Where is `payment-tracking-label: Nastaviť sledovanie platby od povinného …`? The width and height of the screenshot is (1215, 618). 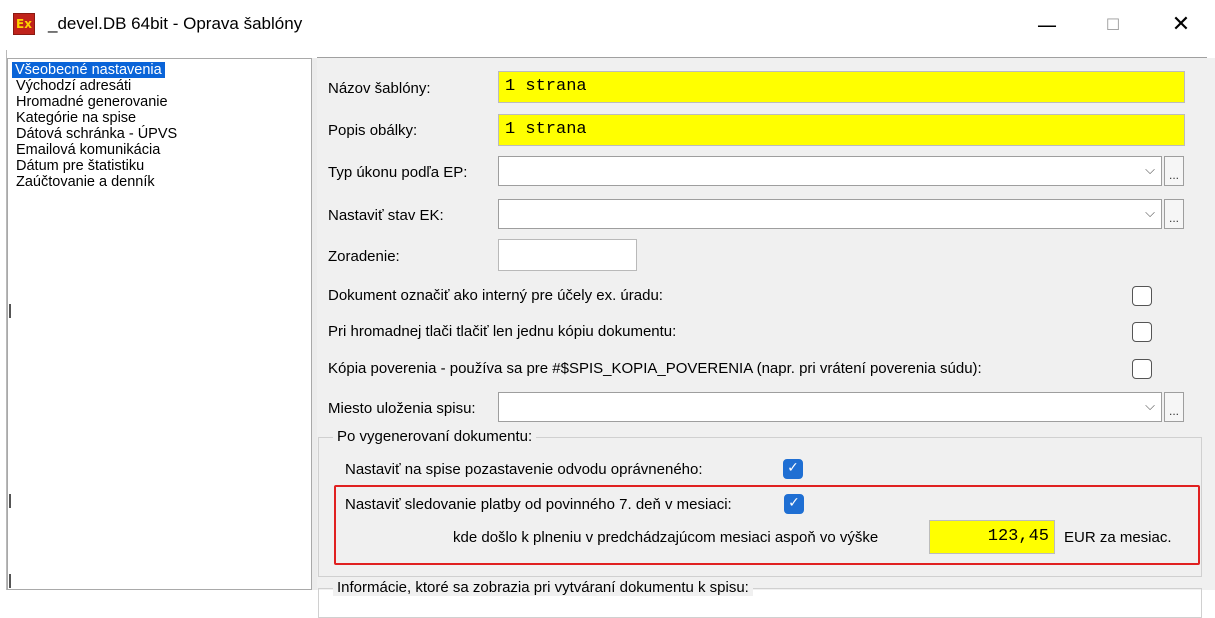 payment-tracking-label: Nastaviť sledovanie platby od povinného … is located at coordinates (538, 504).